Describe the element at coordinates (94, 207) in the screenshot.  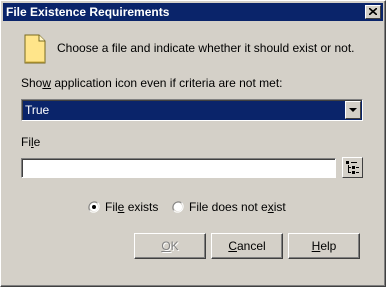
I see `radio-checked-icon` at that location.